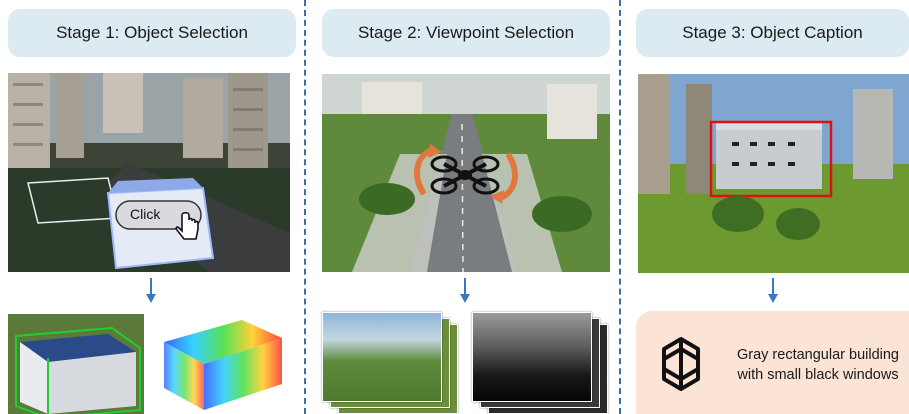  I want to click on divider-left, so click(305, 207).